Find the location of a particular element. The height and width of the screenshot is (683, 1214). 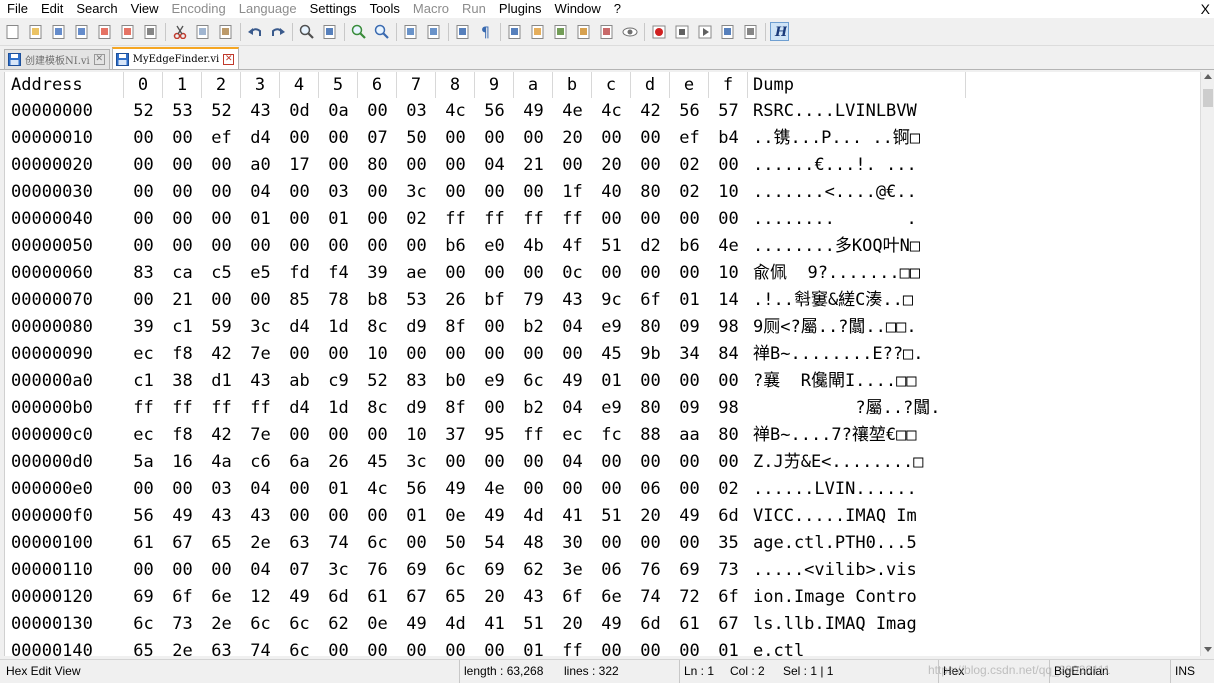

byte-cell: 01 is located at coordinates (260, 219).